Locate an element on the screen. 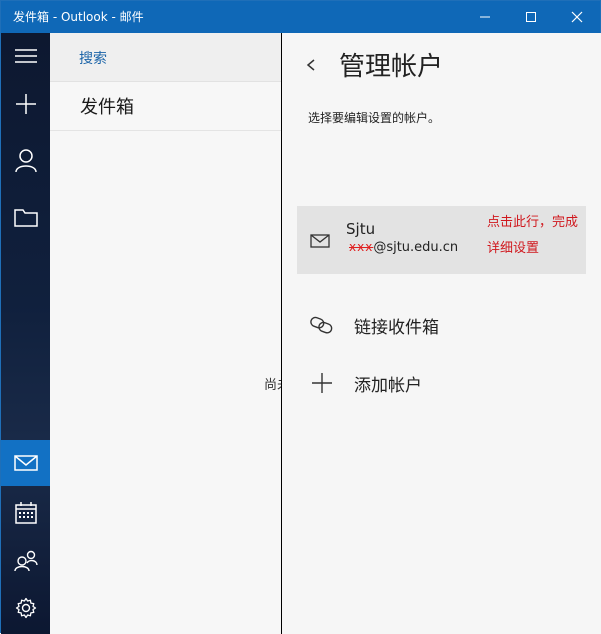 The width and height of the screenshot is (601, 634). annotation-note: 点击此行，完成 详细设置 is located at coordinates (543, 236).